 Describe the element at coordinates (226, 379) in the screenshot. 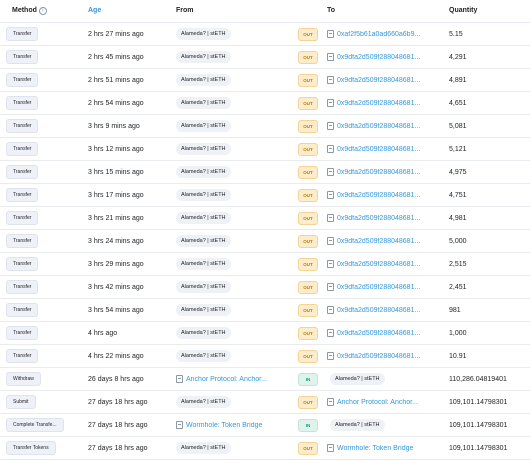

I see `from-address-link: Anchor Protocol` at that location.